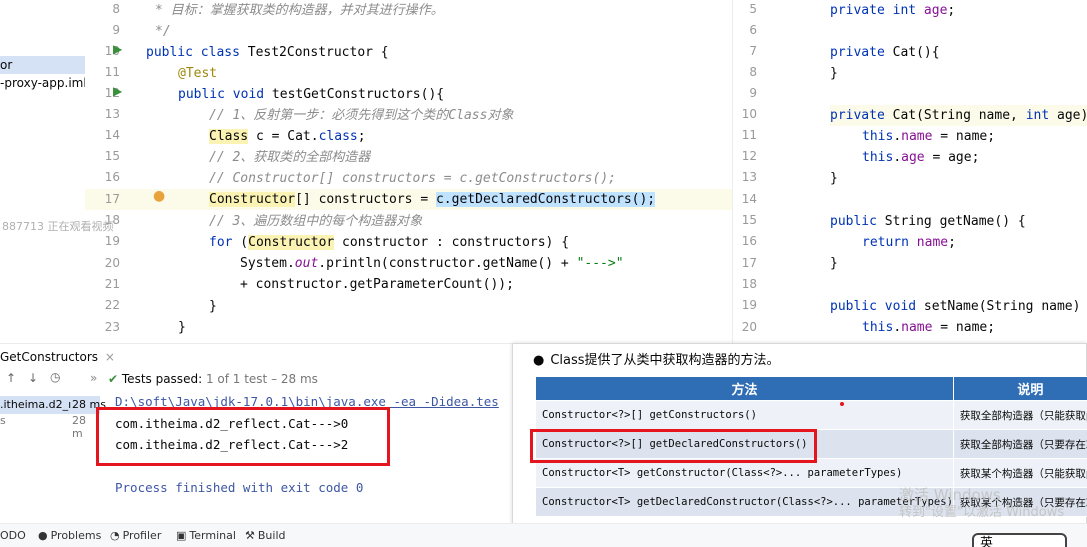 The height and width of the screenshot is (547, 1087). Describe the element at coordinates (893, 10) in the screenshot. I see `code-line: private int age;` at that location.